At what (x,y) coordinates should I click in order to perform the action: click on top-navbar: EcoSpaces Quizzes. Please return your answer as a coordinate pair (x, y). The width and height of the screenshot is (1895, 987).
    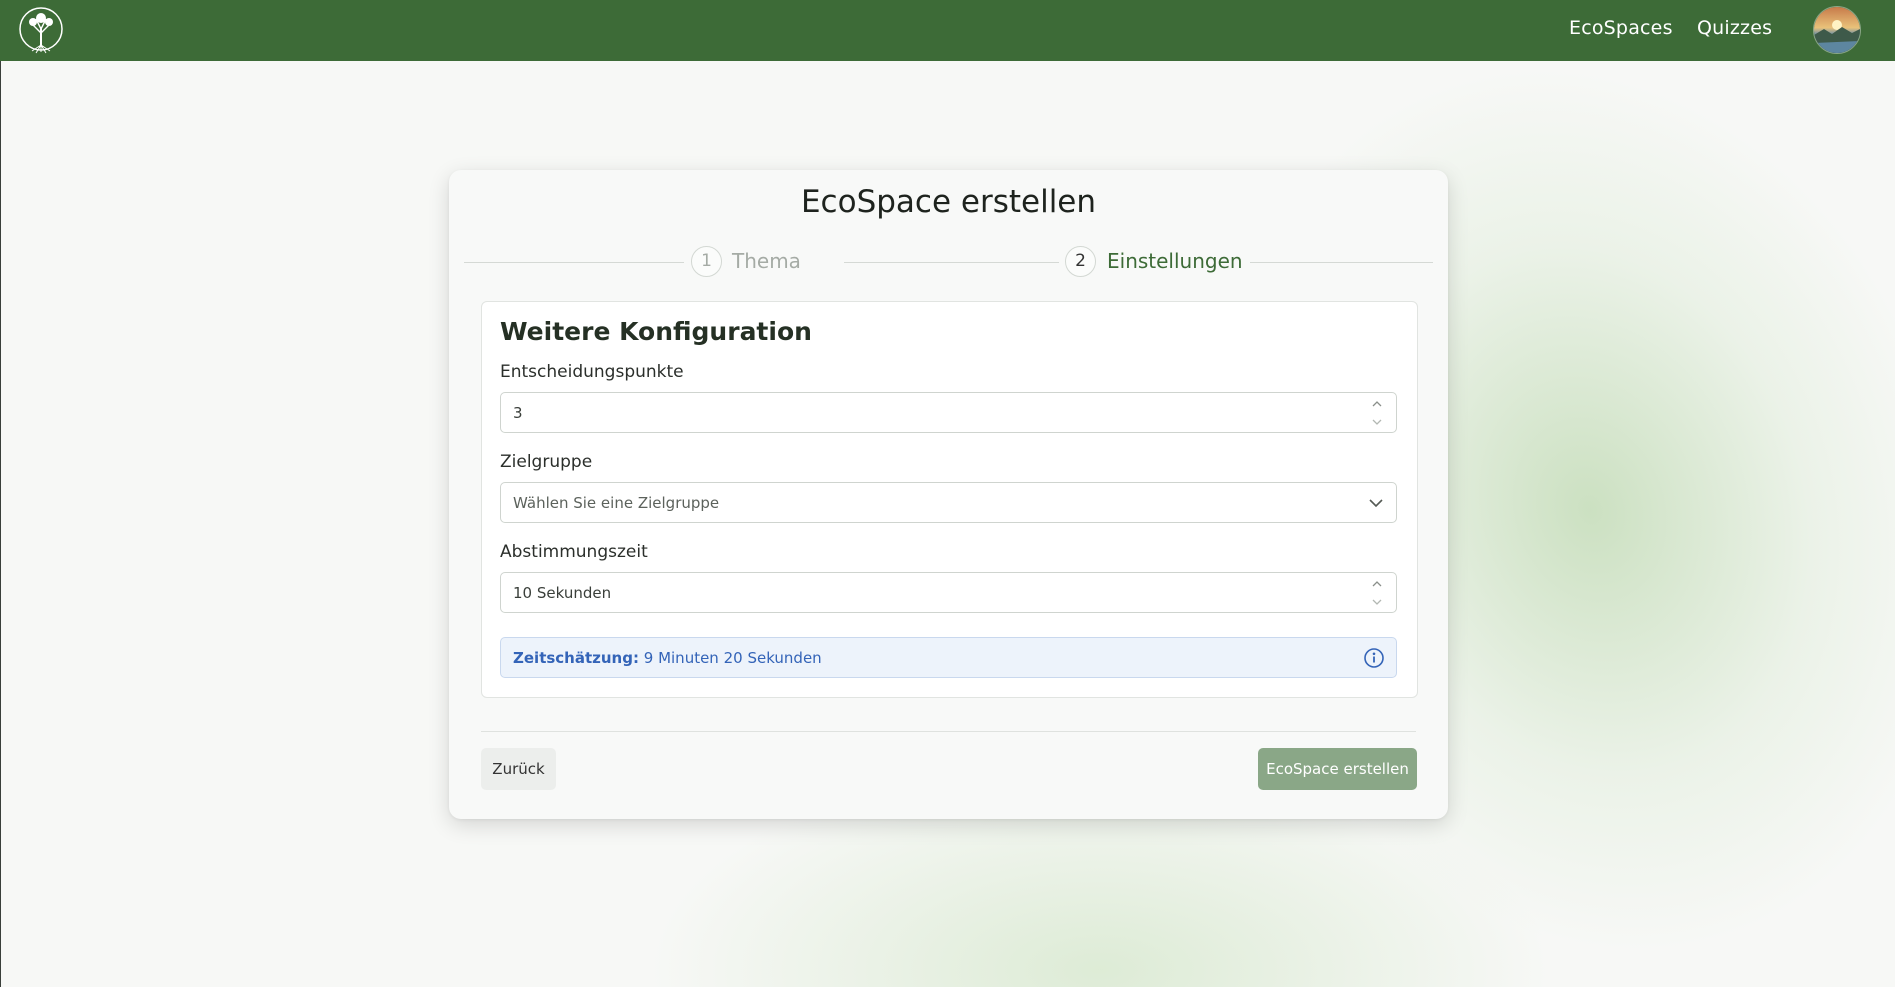
    Looking at the image, I should click on (947, 30).